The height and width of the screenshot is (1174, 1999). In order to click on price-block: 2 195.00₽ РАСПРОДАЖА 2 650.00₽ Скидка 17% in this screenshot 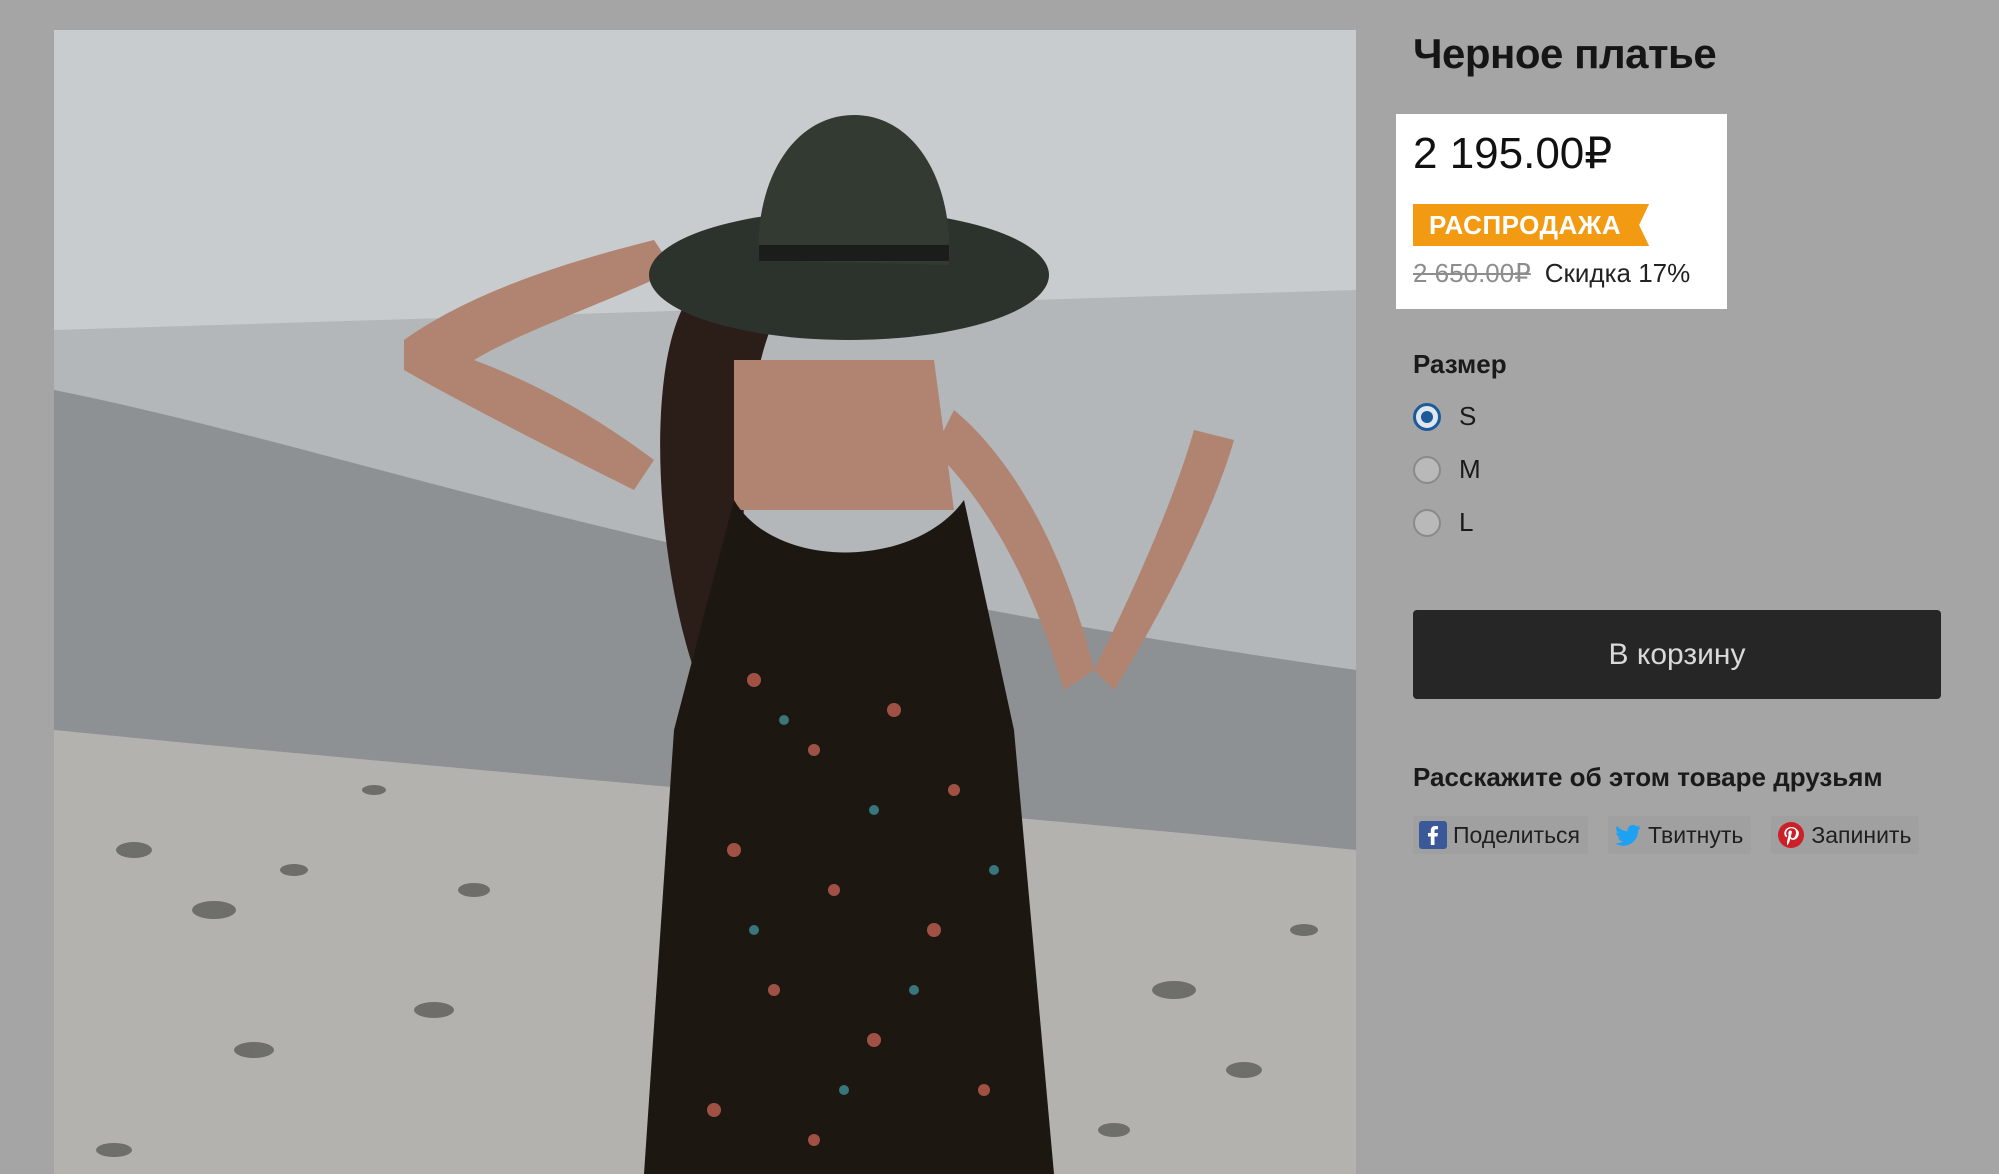, I will do `click(1561, 211)`.